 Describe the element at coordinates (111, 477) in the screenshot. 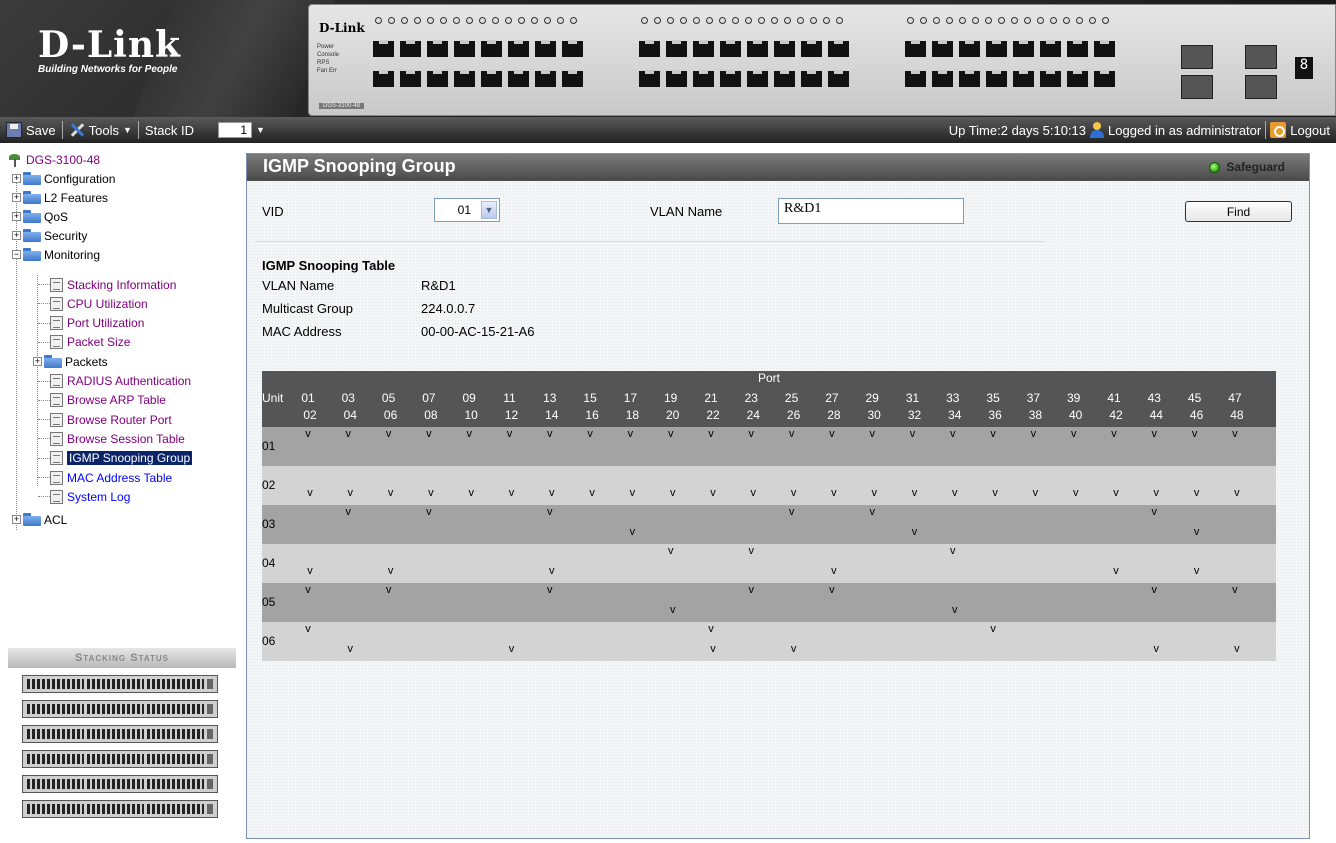

I see `tree-item-mac-address-table: MAC Address Table` at that location.